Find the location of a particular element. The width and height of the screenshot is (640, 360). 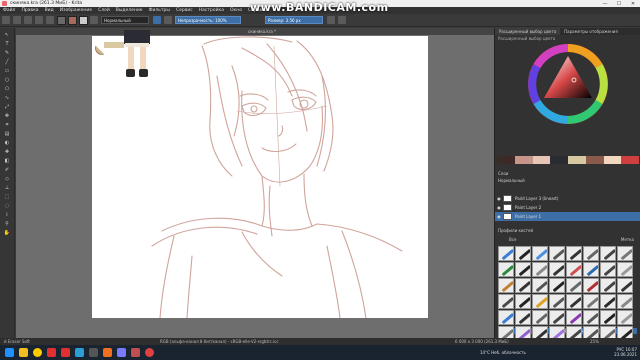

move-tool-icon: ✥ is located at coordinates (7, 116).